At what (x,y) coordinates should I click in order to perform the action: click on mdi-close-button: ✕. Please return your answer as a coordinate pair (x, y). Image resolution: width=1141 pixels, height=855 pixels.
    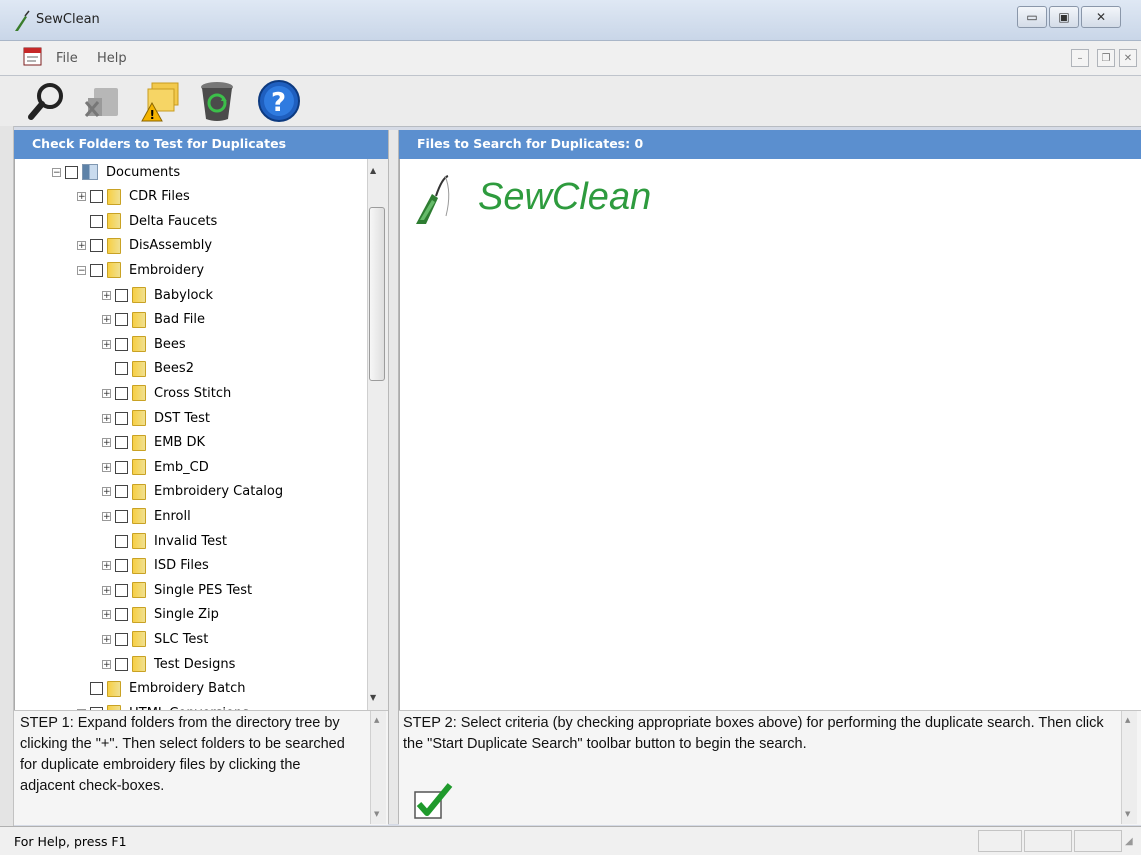
    Looking at the image, I should click on (1128, 58).